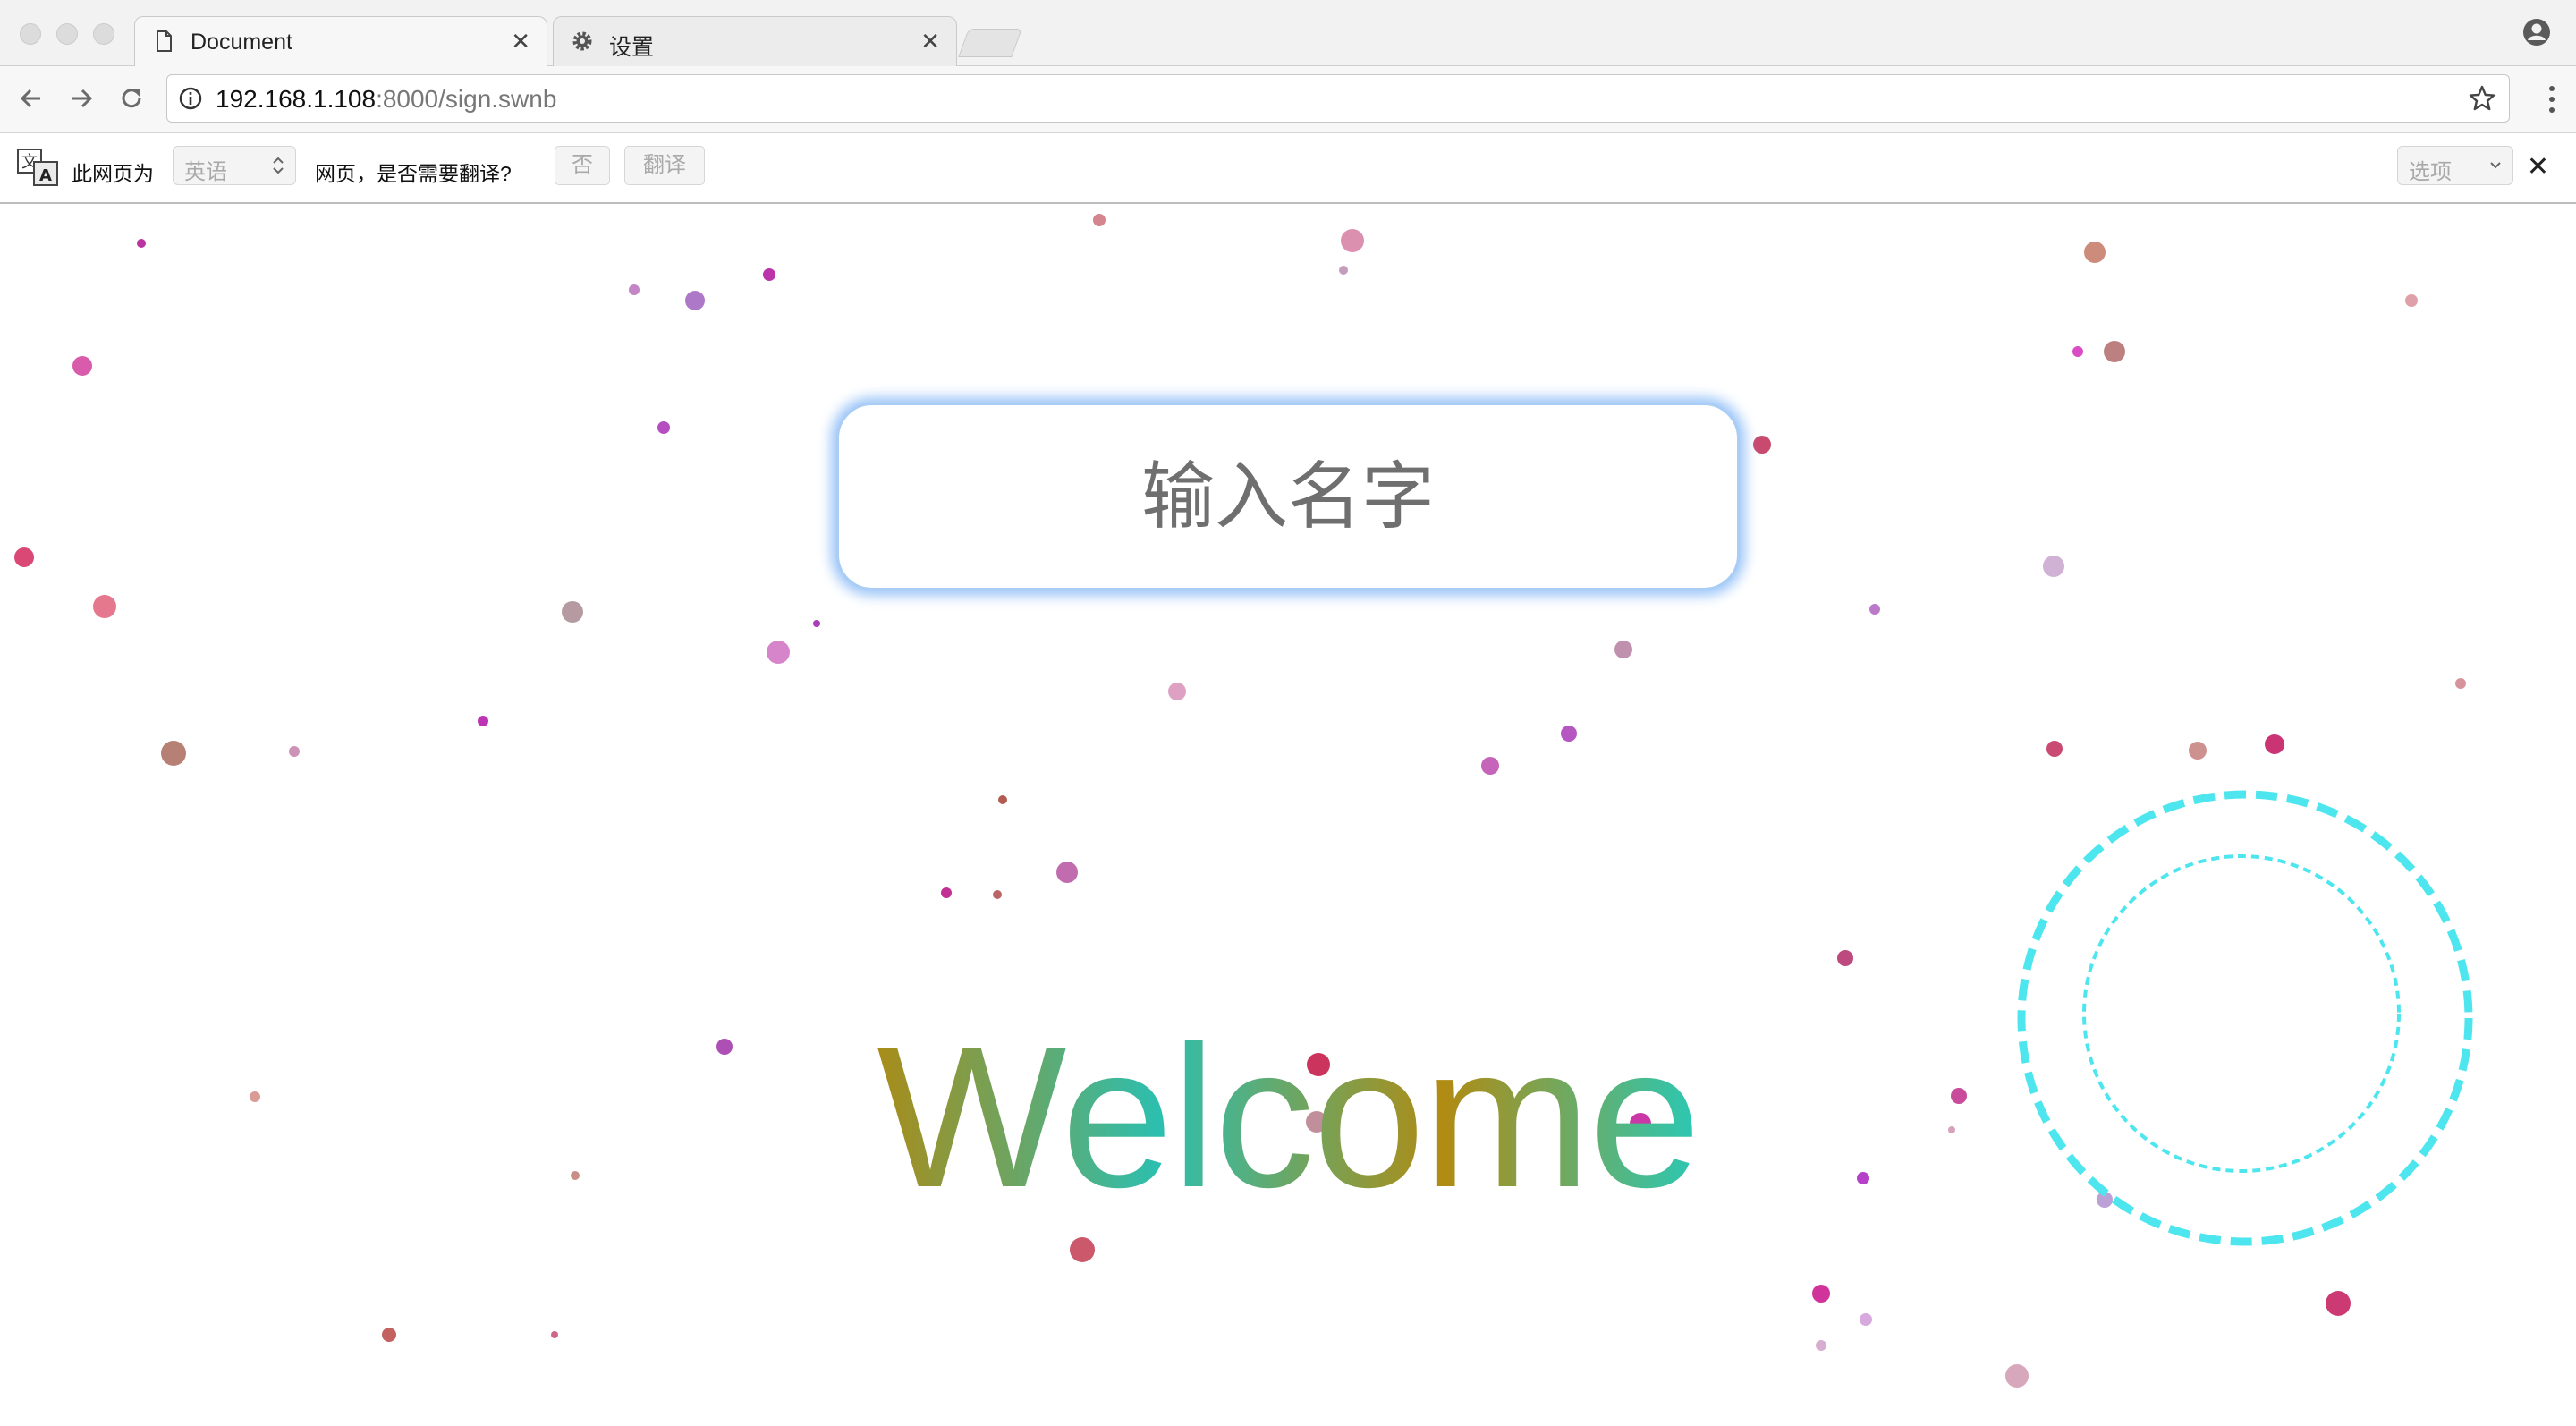 Image resolution: width=2576 pixels, height=1426 pixels. What do you see at coordinates (1288, 497) in the screenshot?
I see `name-input` at bounding box center [1288, 497].